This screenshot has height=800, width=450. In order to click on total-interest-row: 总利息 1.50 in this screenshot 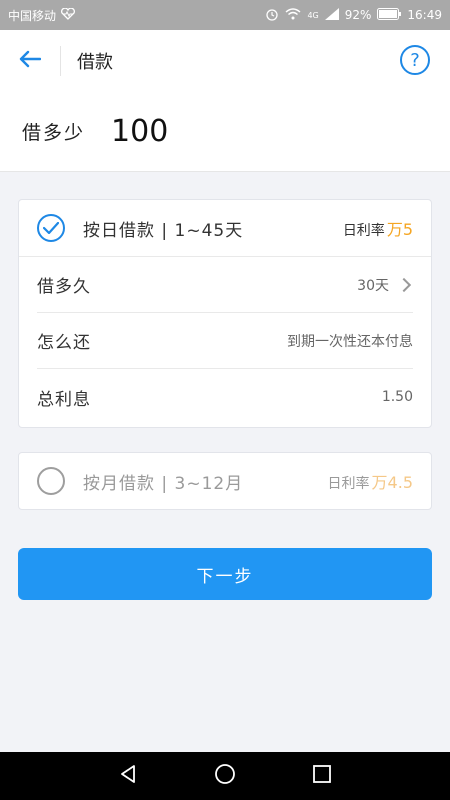, I will do `click(225, 397)`.